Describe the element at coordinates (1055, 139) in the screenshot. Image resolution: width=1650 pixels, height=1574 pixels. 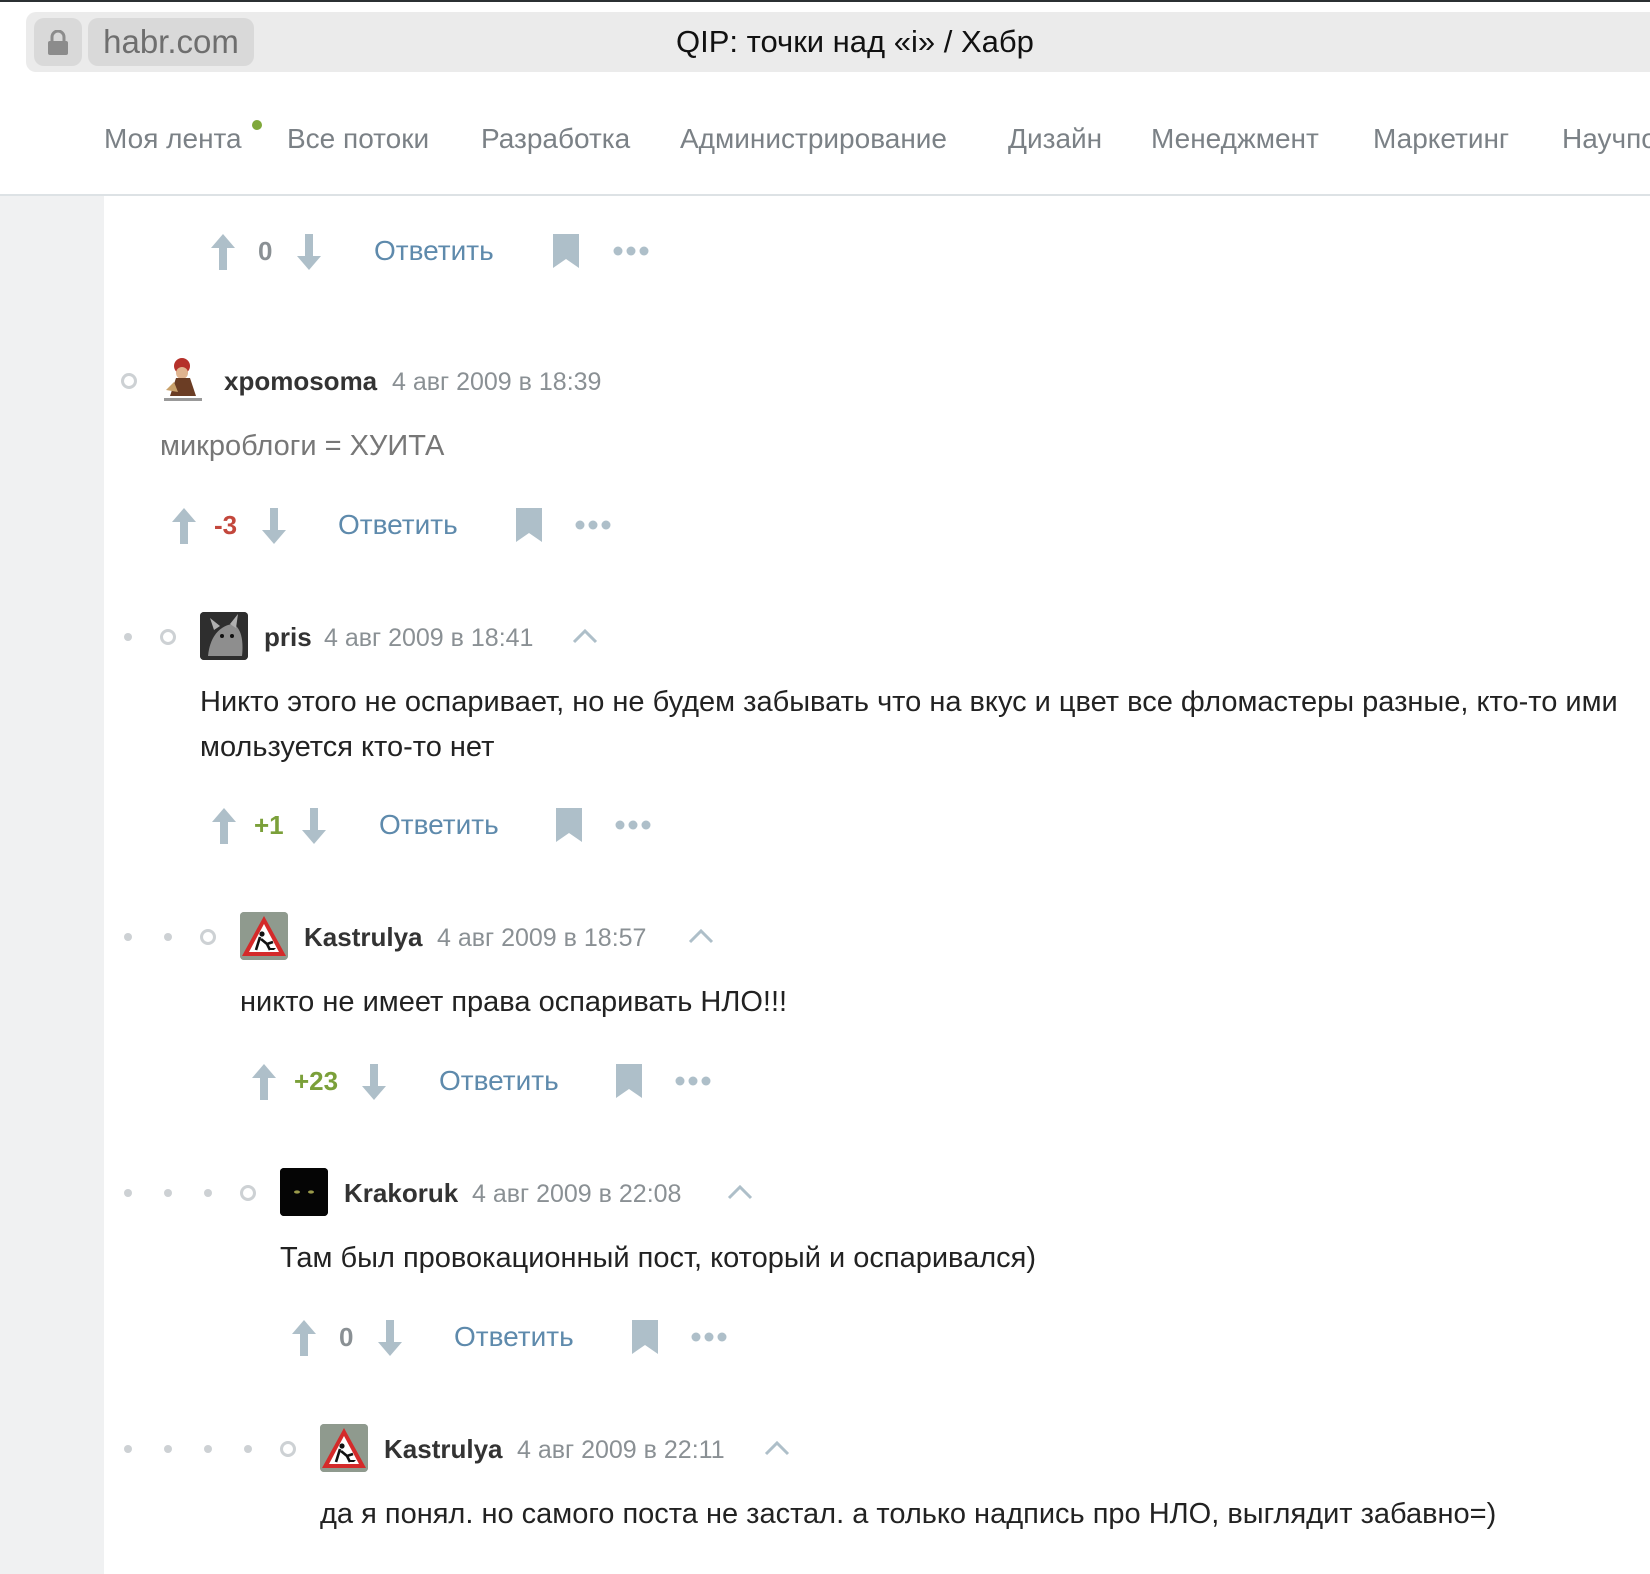
I see `nav-design: Дизайн` at that location.